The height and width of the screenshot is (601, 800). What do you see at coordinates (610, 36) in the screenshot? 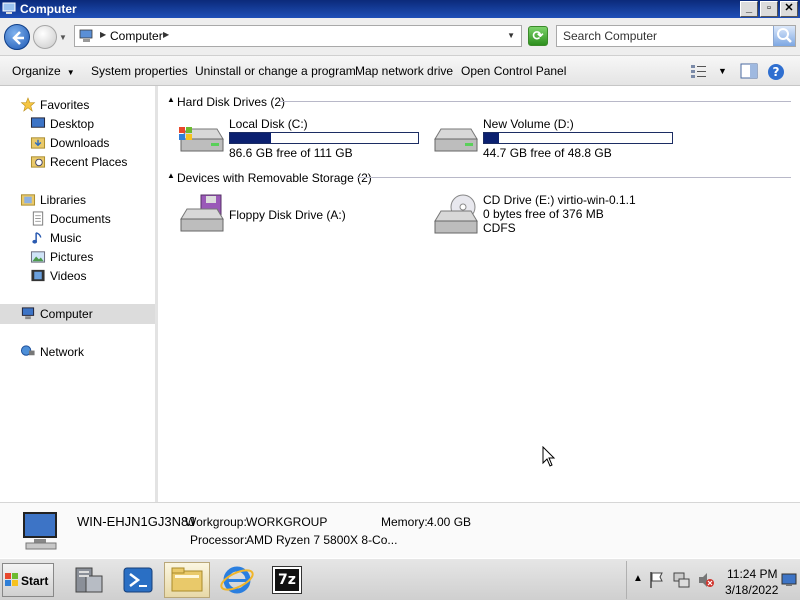
I see `search-placeholder: Search Computer` at bounding box center [610, 36].